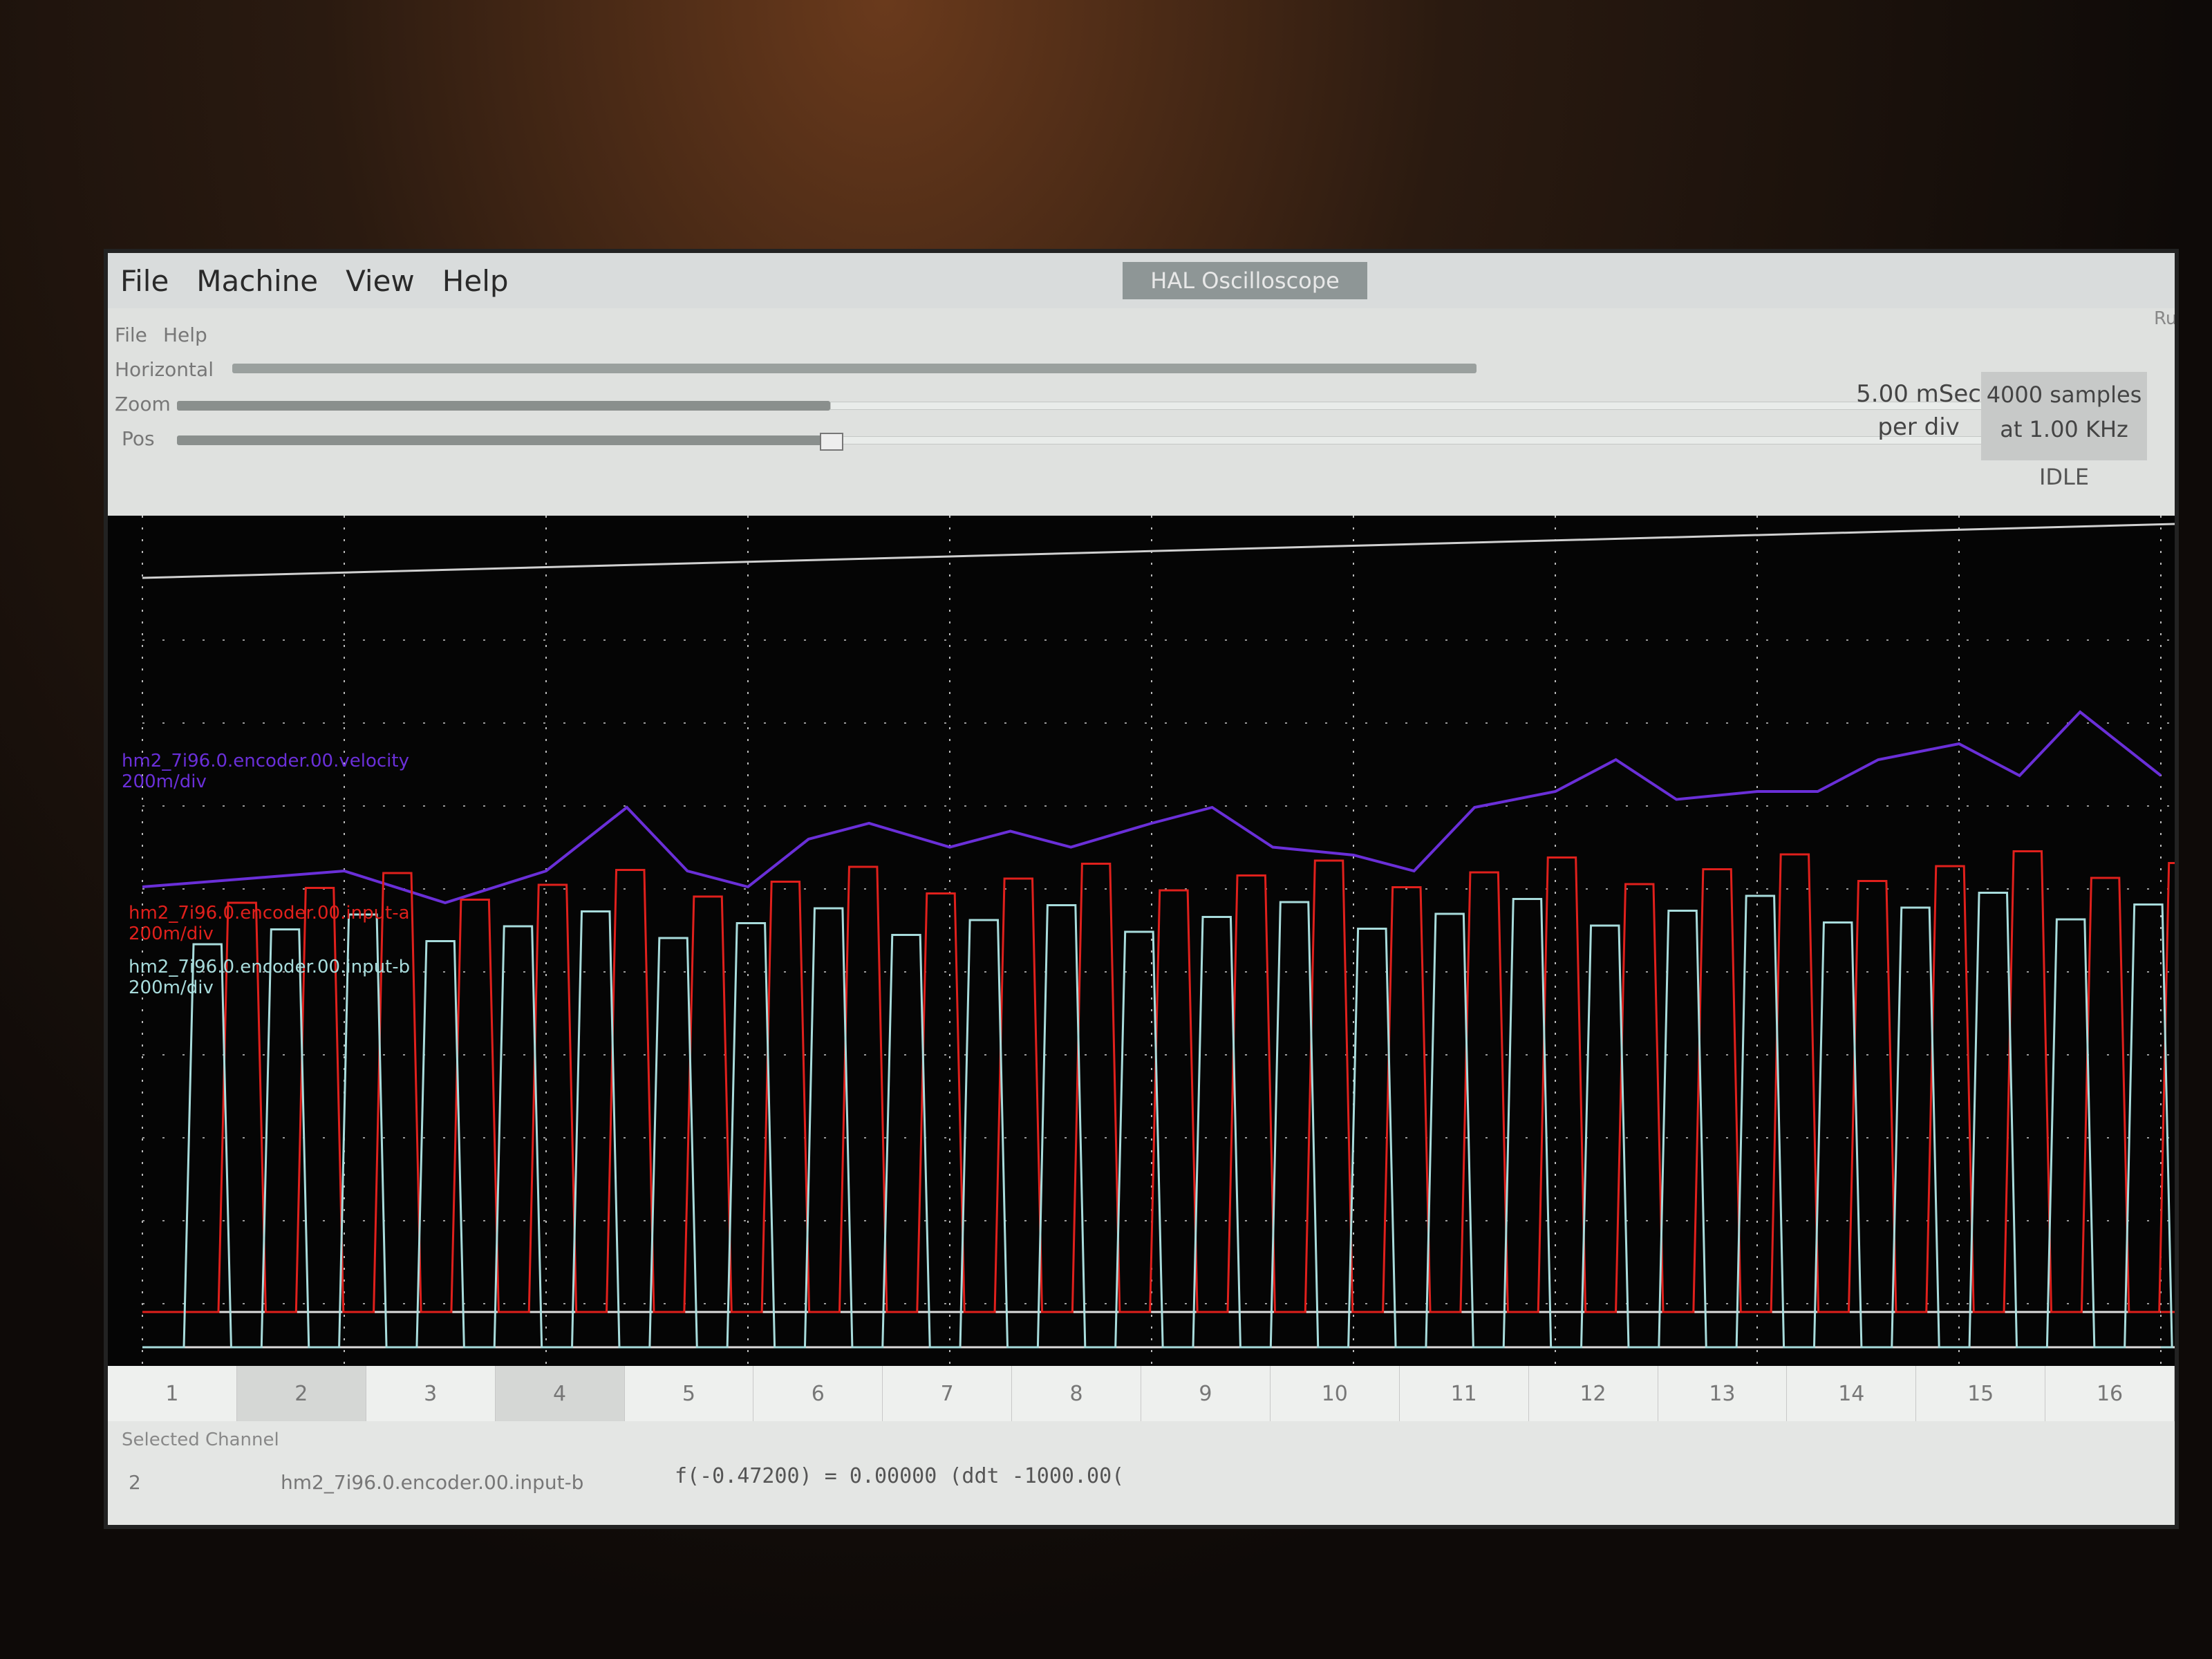  What do you see at coordinates (270, 967) in the screenshot?
I see `input-b-name: hm2_7i96.0.encoder.00.input-b` at bounding box center [270, 967].